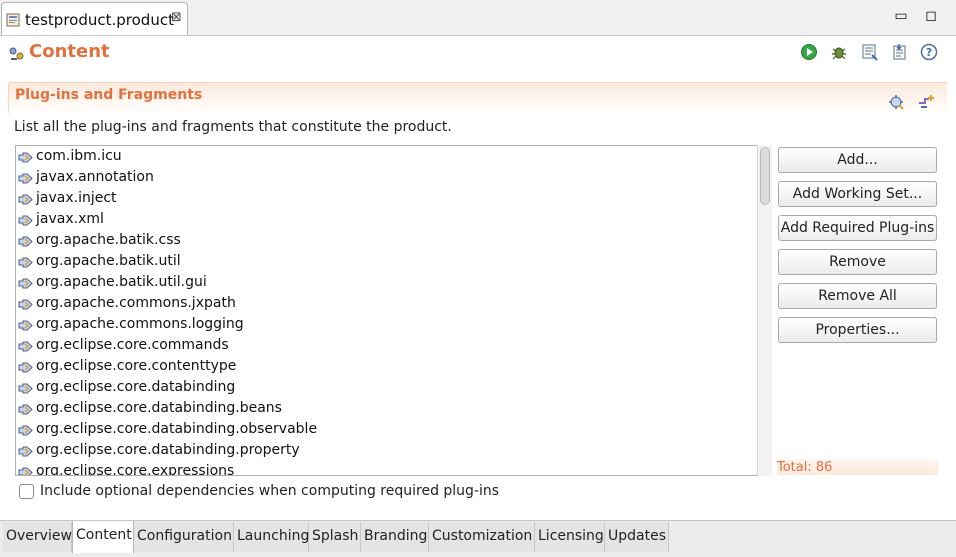 The height and width of the screenshot is (557, 956). Describe the element at coordinates (136, 366) in the screenshot. I see `plugin-name: org.eclipse.core.contenttype` at that location.